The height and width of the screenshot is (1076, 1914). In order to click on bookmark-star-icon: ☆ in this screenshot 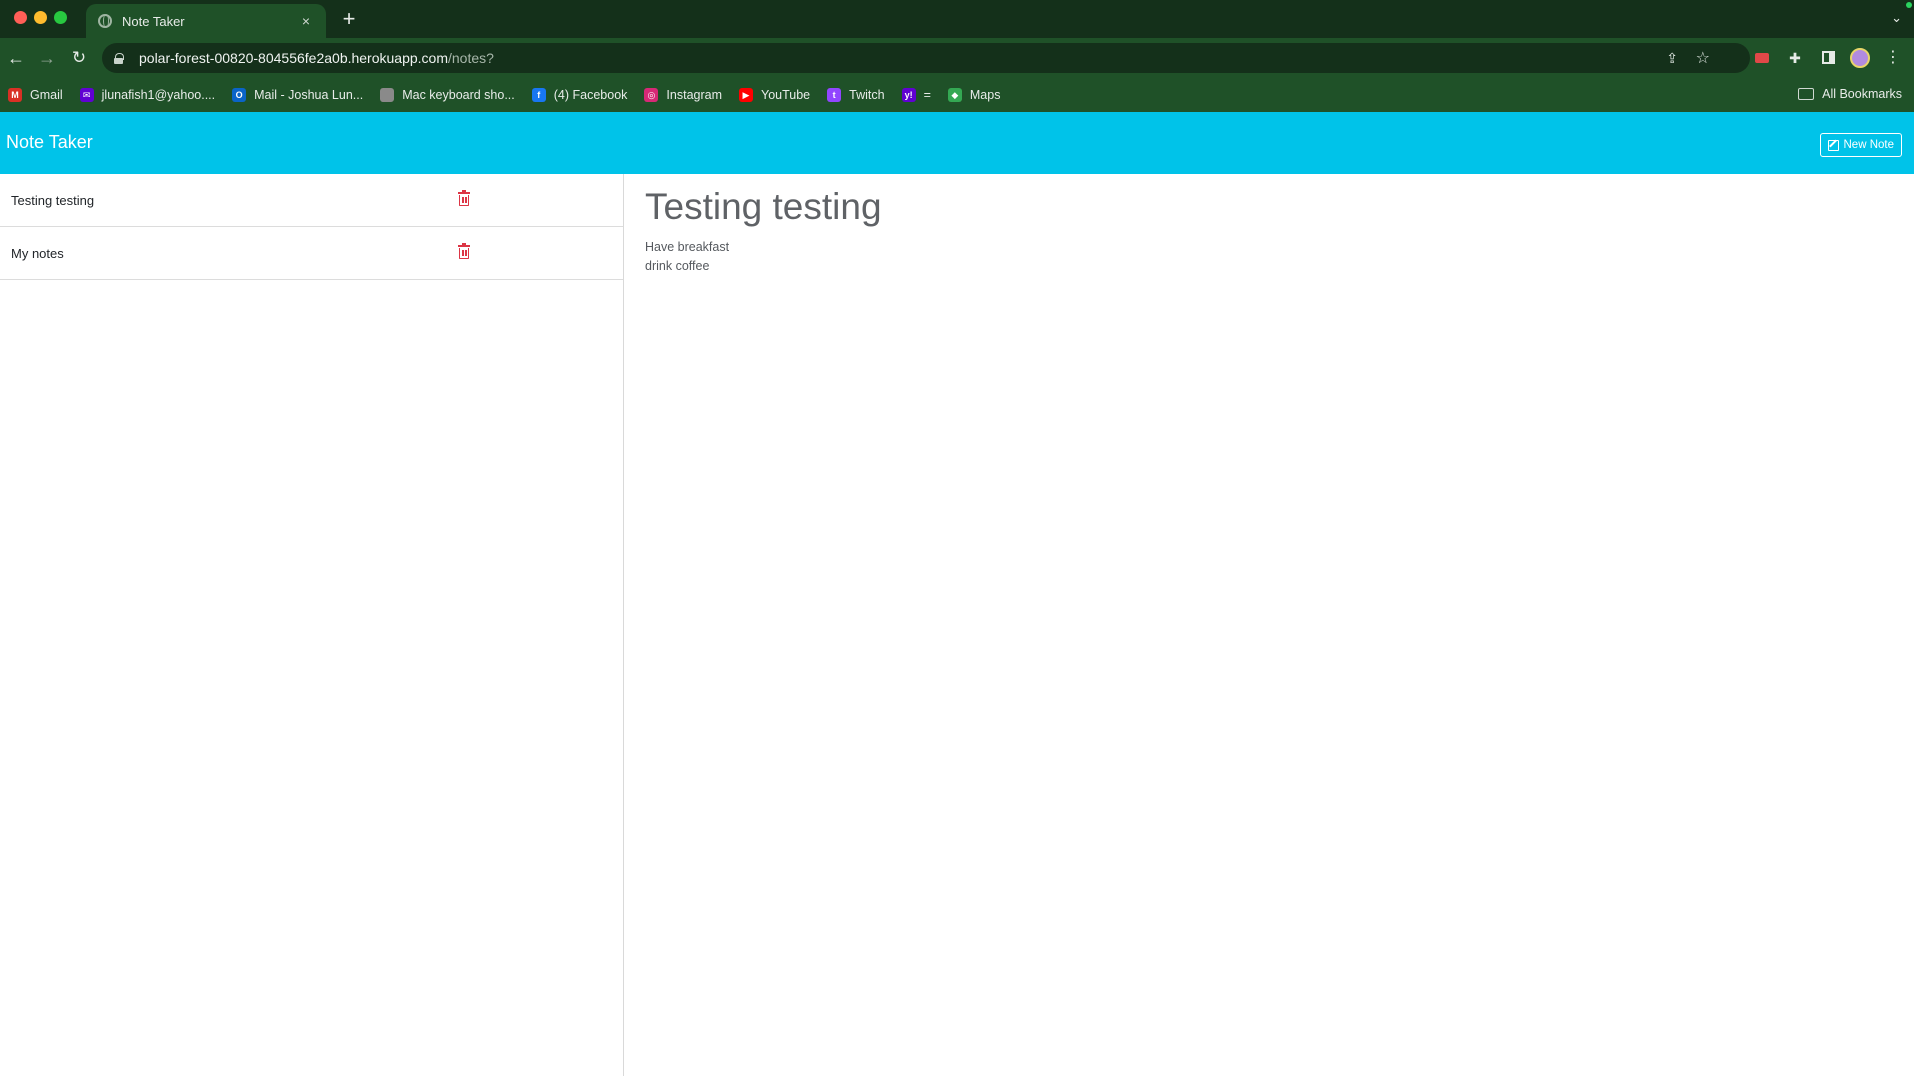, I will do `click(1703, 58)`.